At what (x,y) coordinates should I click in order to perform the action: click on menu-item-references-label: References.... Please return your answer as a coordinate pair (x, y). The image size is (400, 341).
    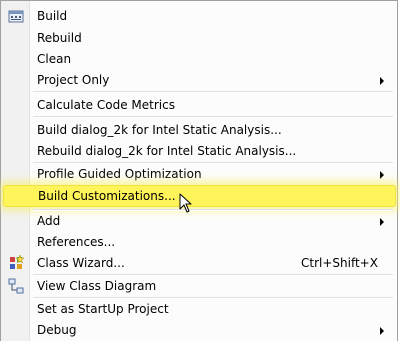
    Looking at the image, I should click on (76, 242).